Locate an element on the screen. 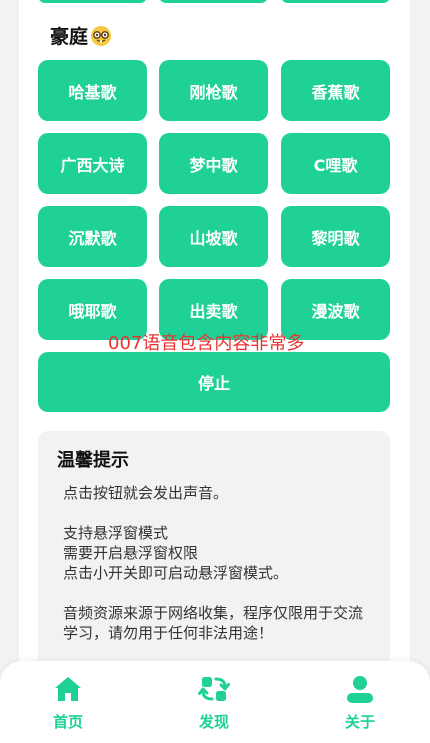  user-icon is located at coordinates (360, 689).